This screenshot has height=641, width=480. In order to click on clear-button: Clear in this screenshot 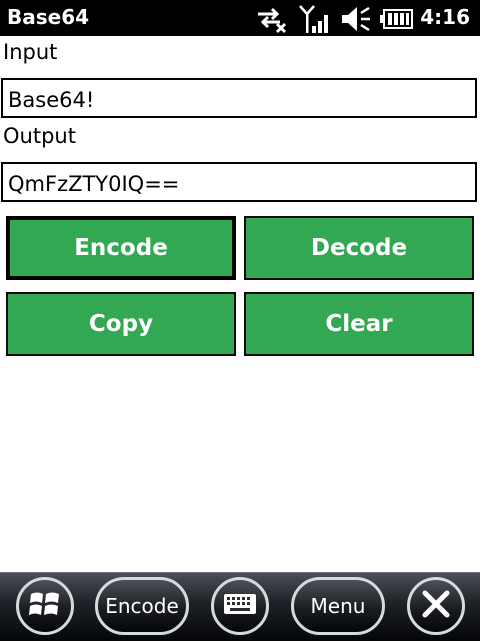, I will do `click(359, 324)`.